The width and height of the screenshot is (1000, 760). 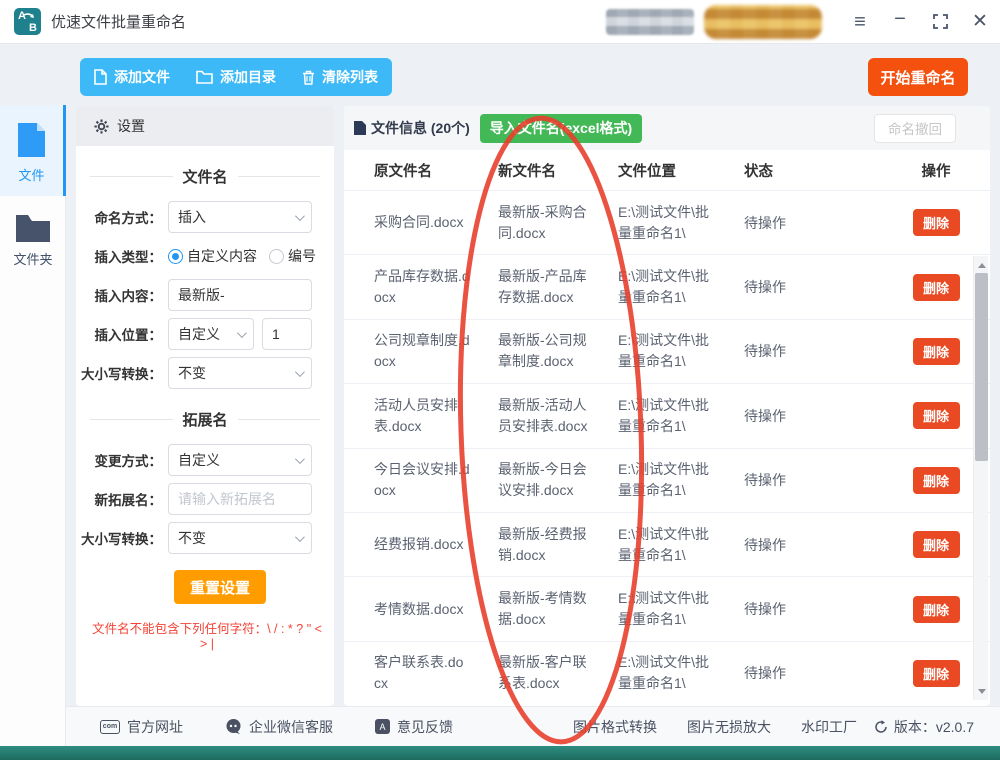 What do you see at coordinates (981, 691) in the screenshot?
I see `scroll-down-icon` at bounding box center [981, 691].